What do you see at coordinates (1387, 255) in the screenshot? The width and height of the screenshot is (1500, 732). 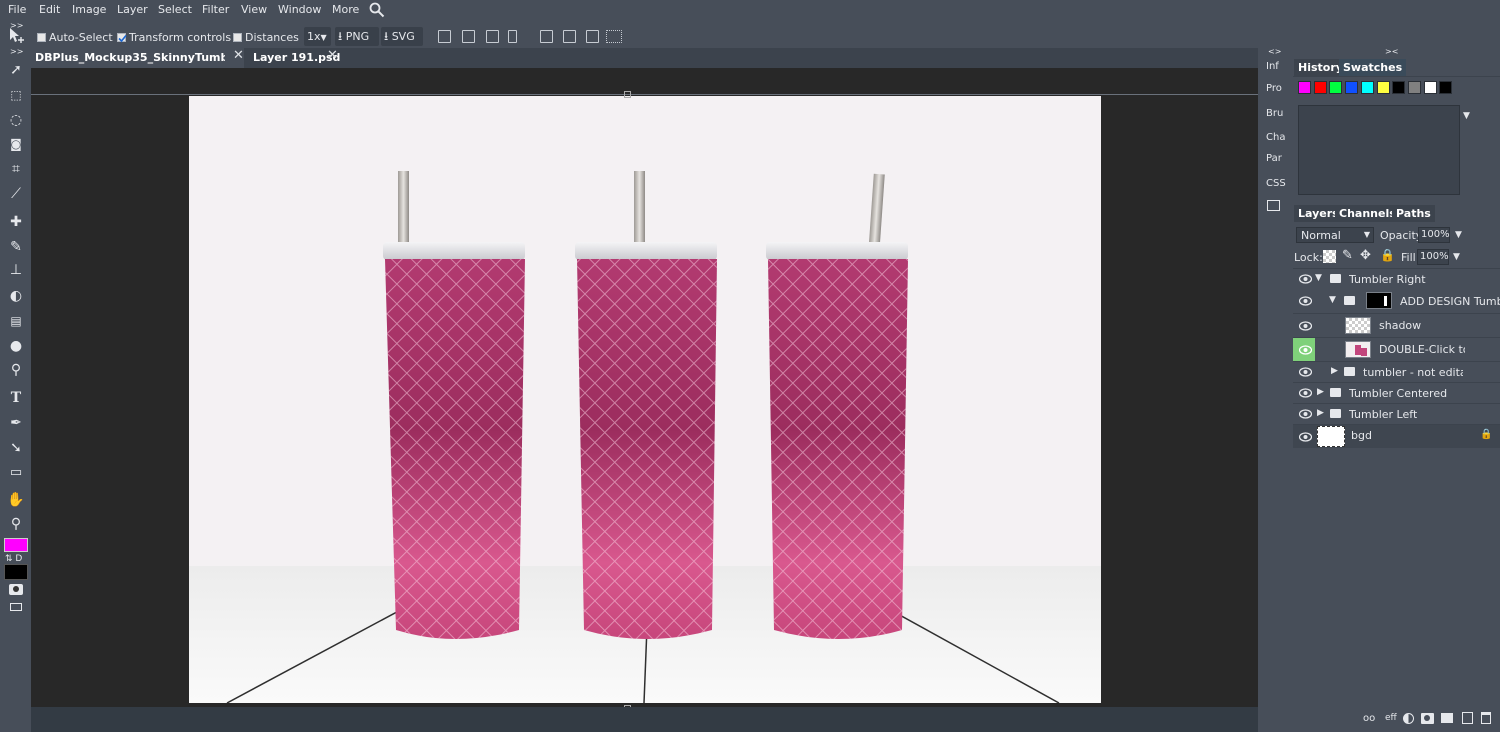 I see `lock-all-icon: 🔒` at bounding box center [1387, 255].